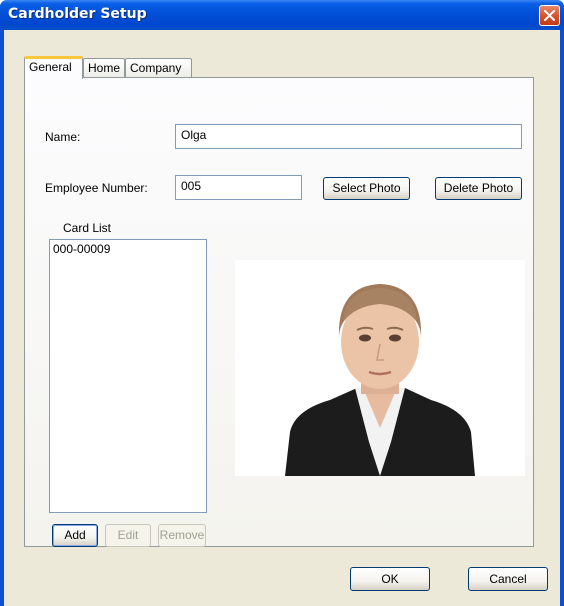 The width and height of the screenshot is (564, 606). I want to click on name-label: Name:, so click(63, 137).